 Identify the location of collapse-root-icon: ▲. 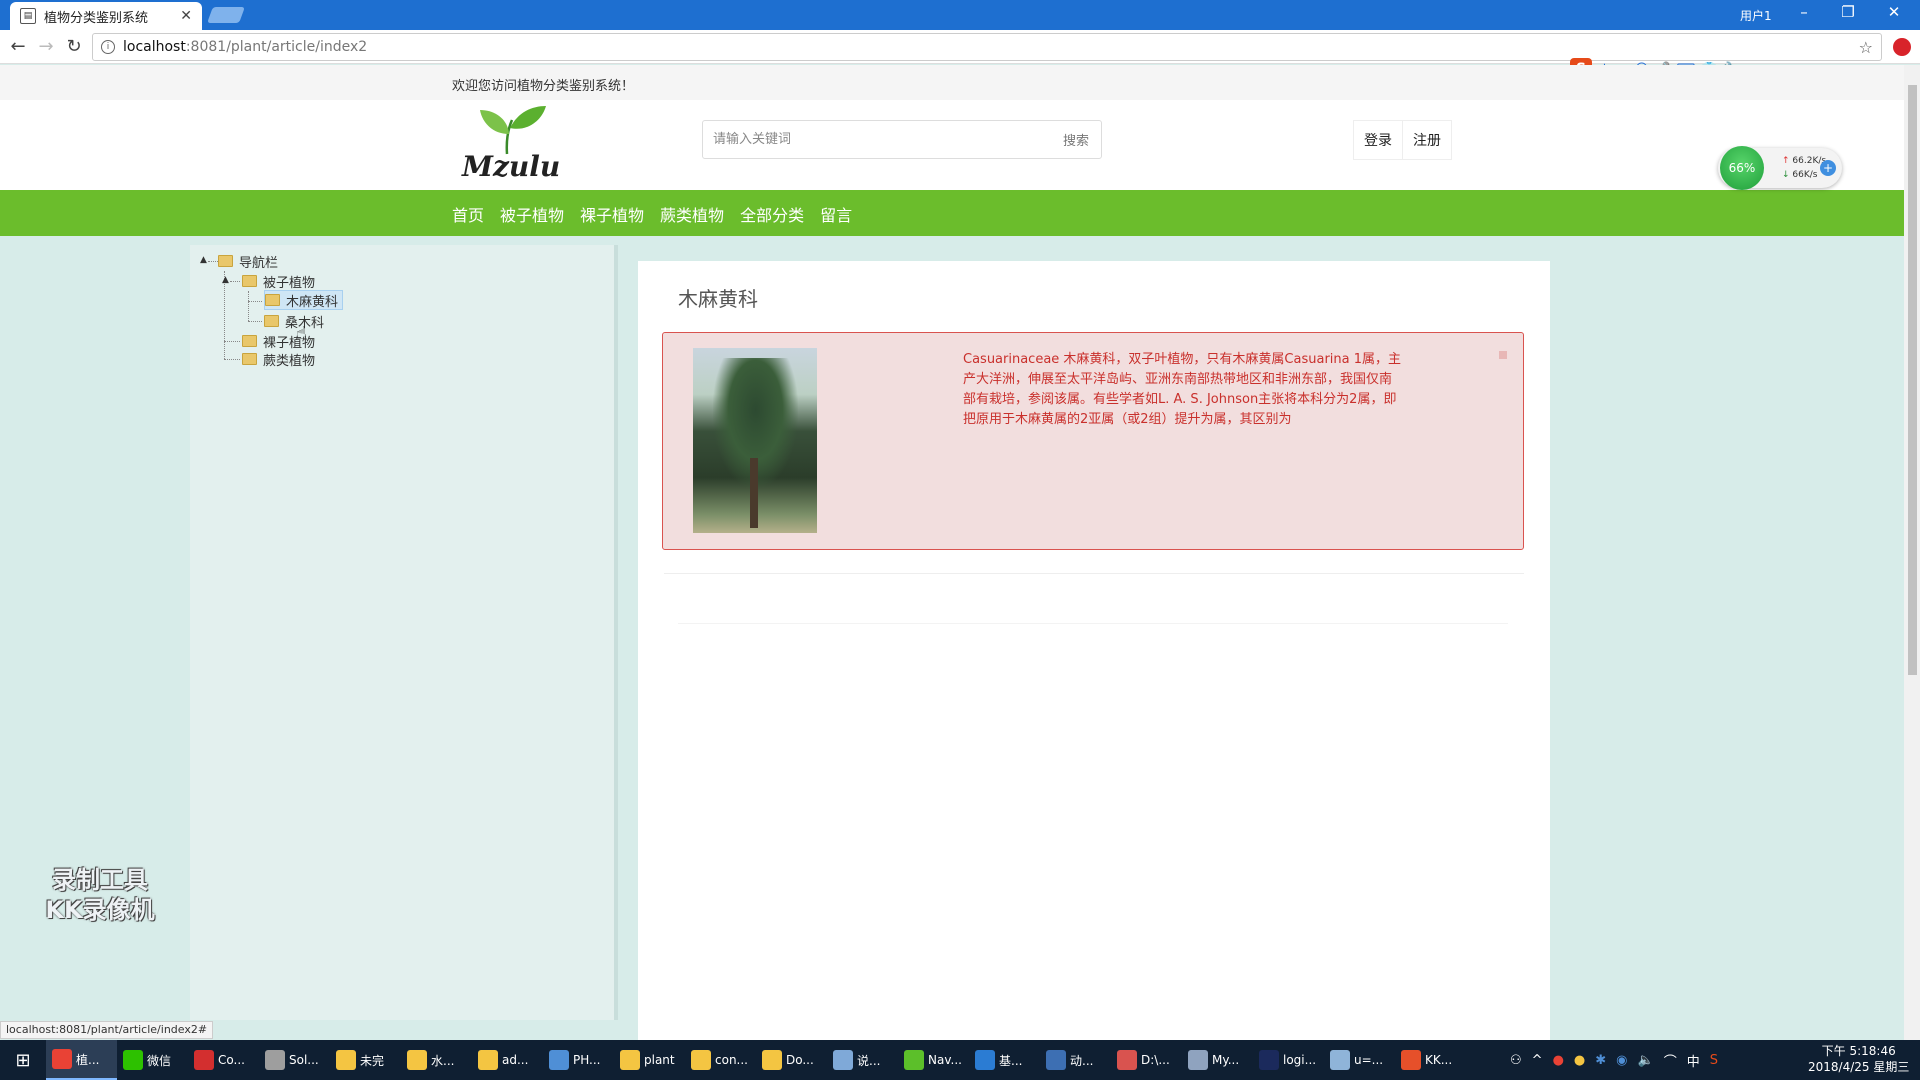
(203, 260).